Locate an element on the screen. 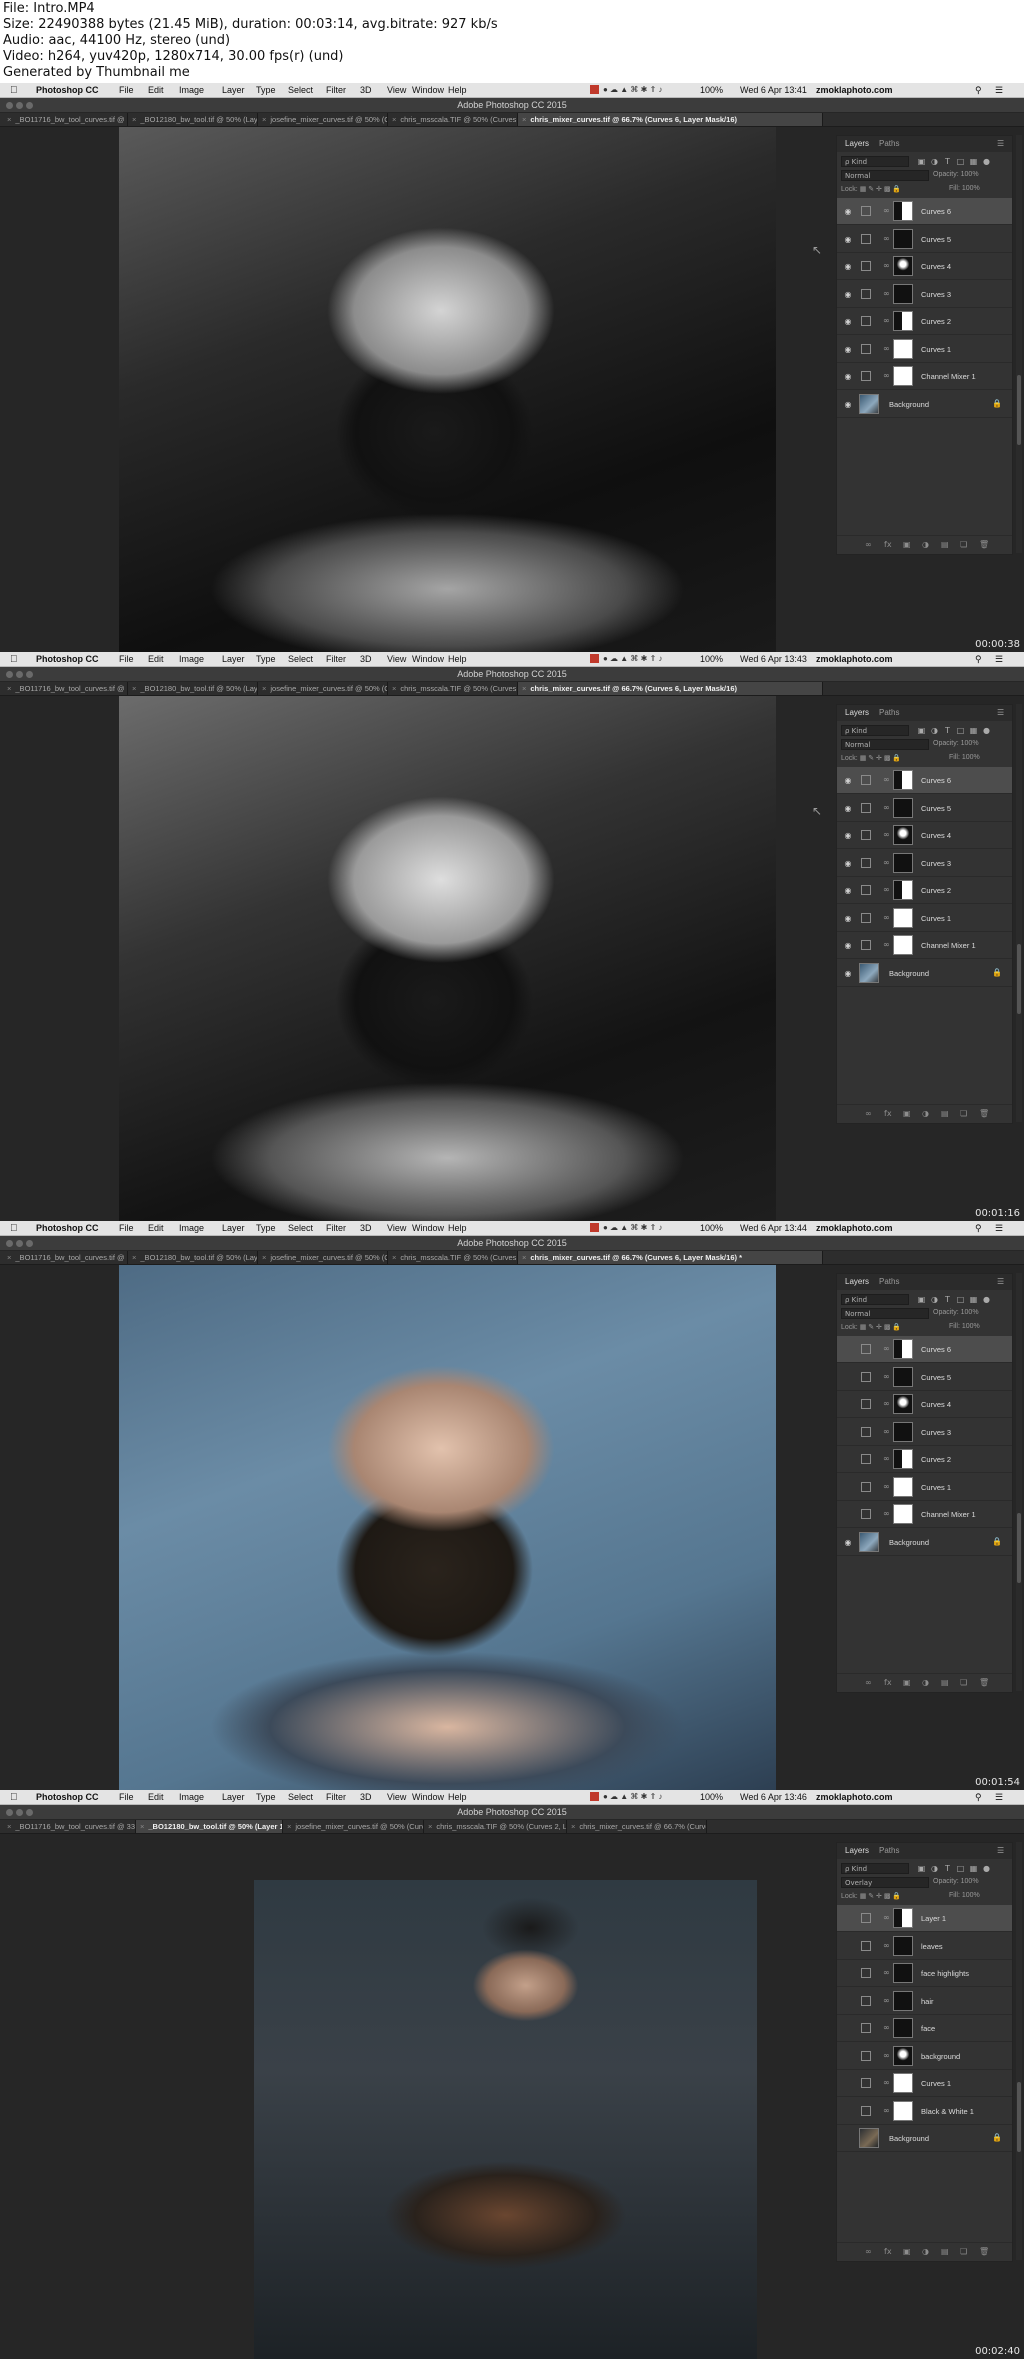  link-icon: ∞ is located at coordinates (868, 1113).